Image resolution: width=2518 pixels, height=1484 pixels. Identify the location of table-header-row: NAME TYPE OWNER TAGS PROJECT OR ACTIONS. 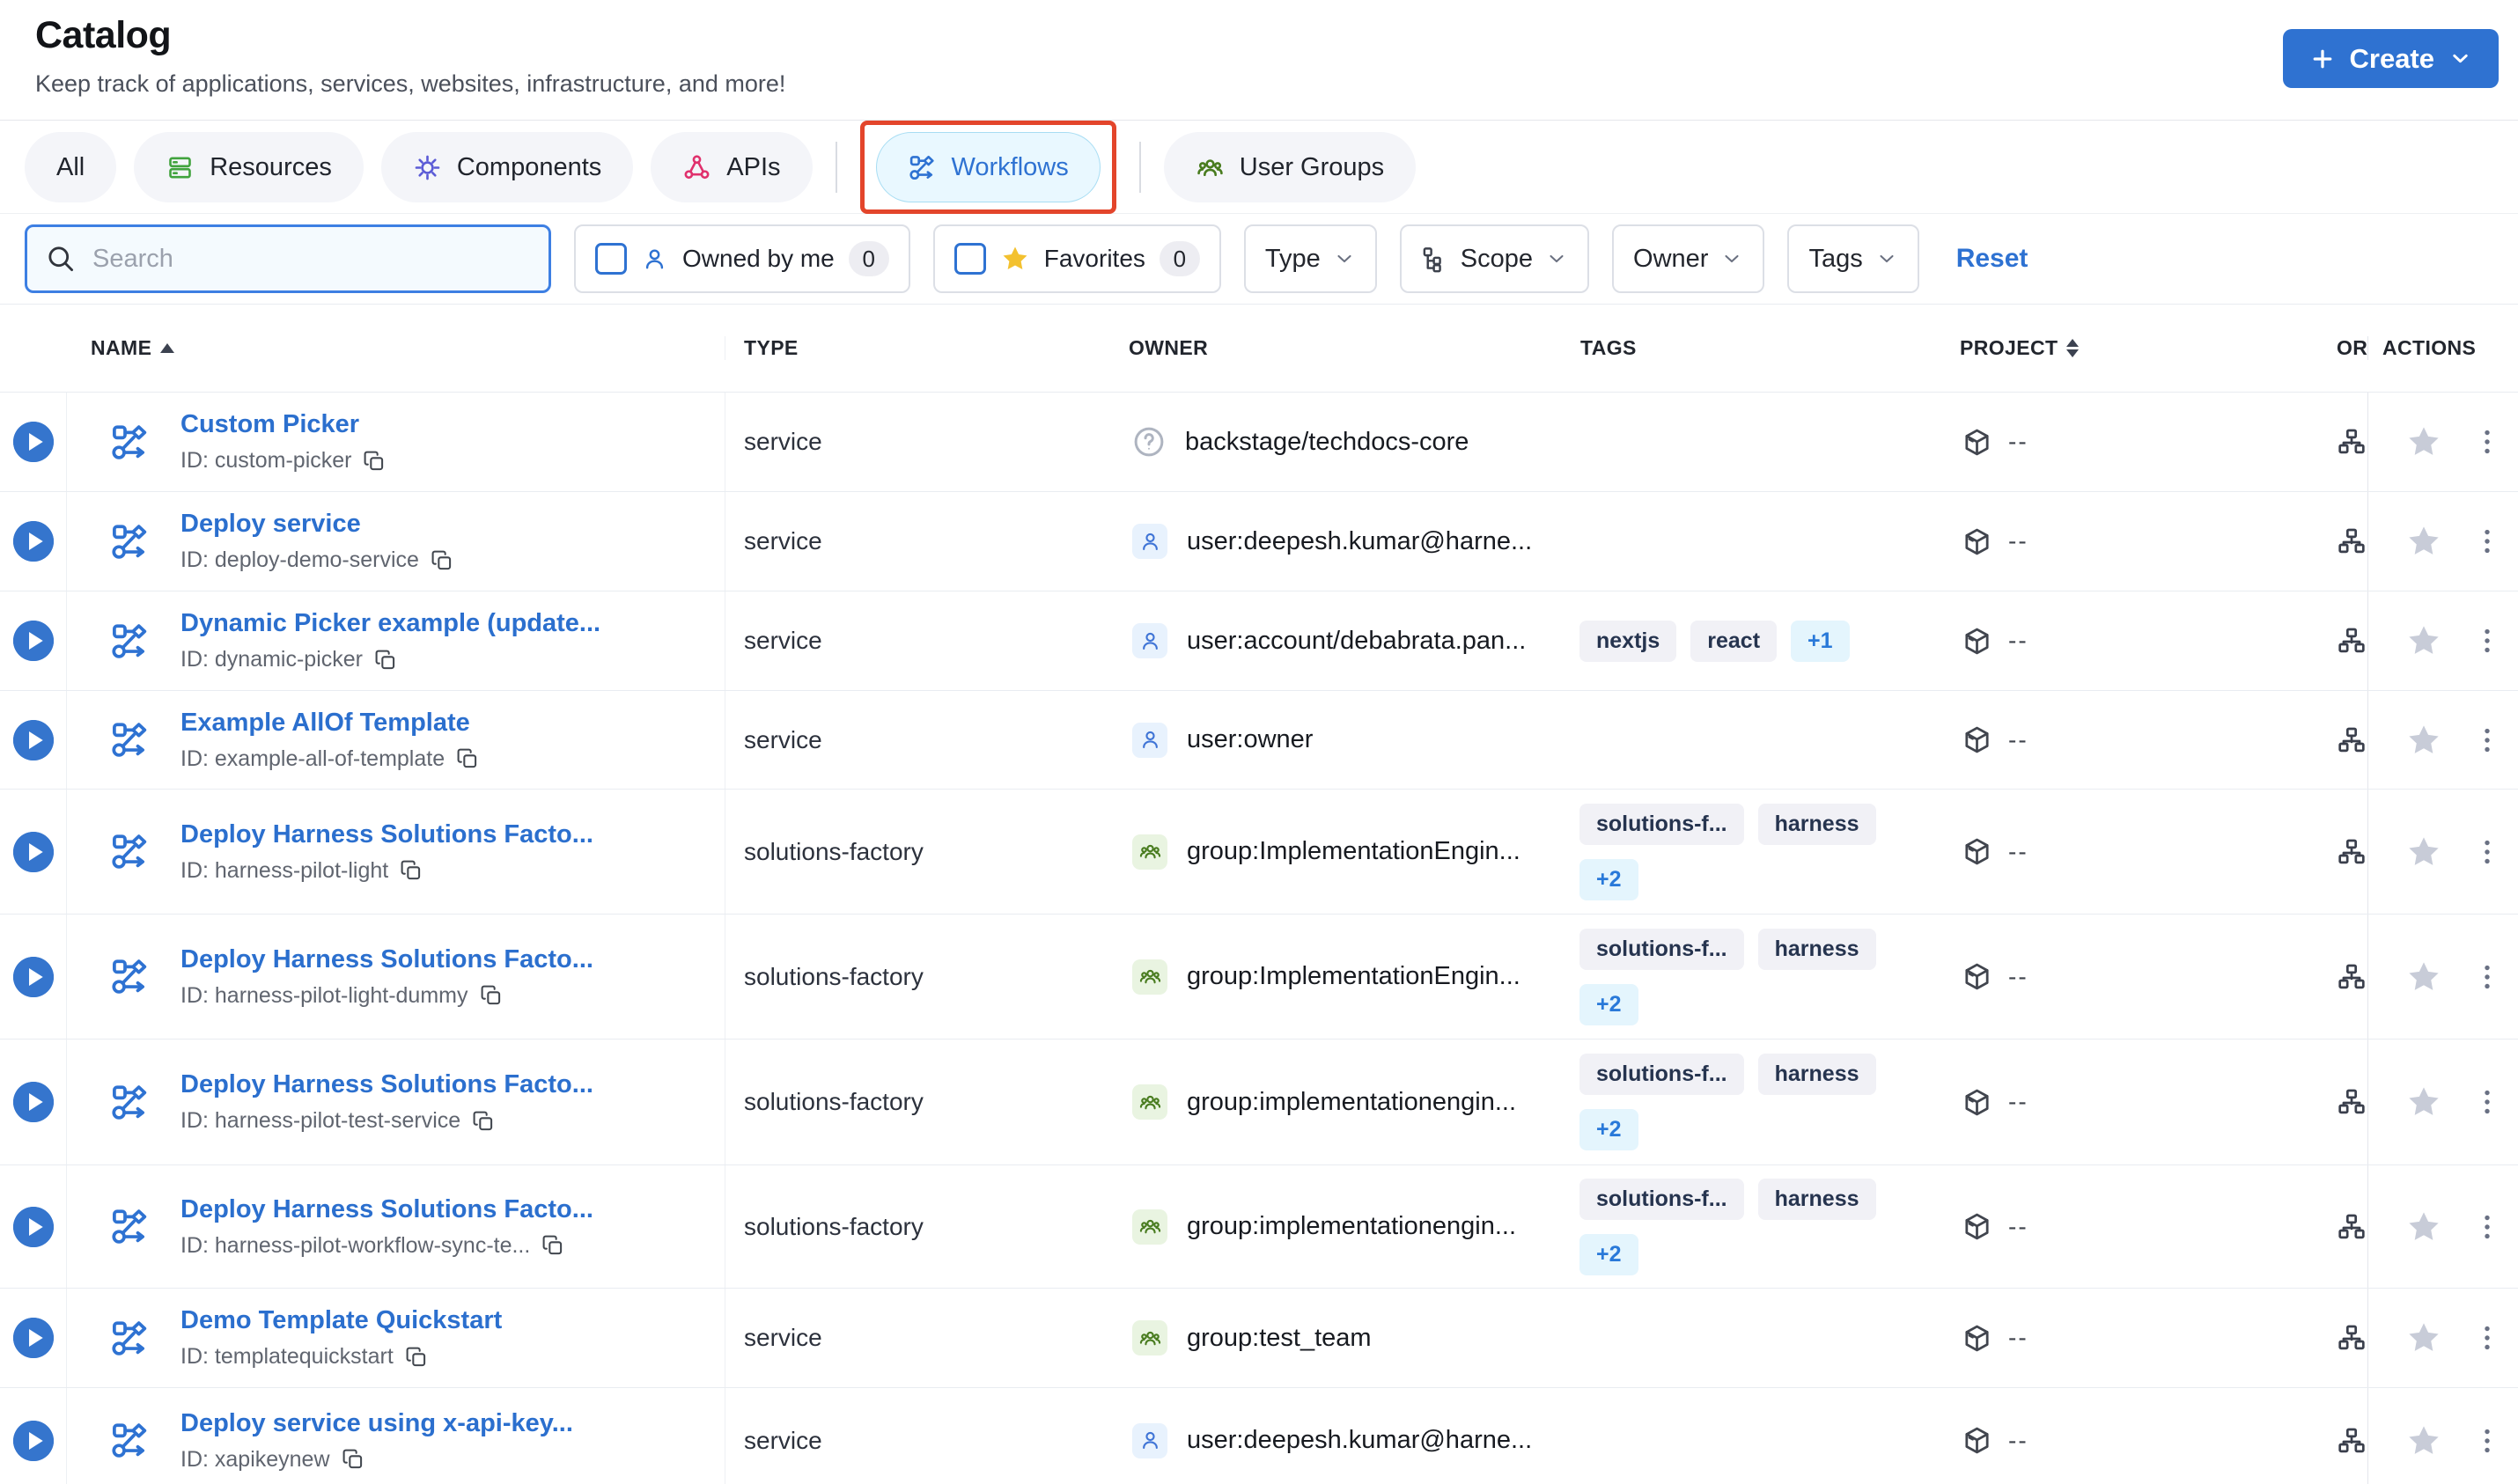
(1259, 349).